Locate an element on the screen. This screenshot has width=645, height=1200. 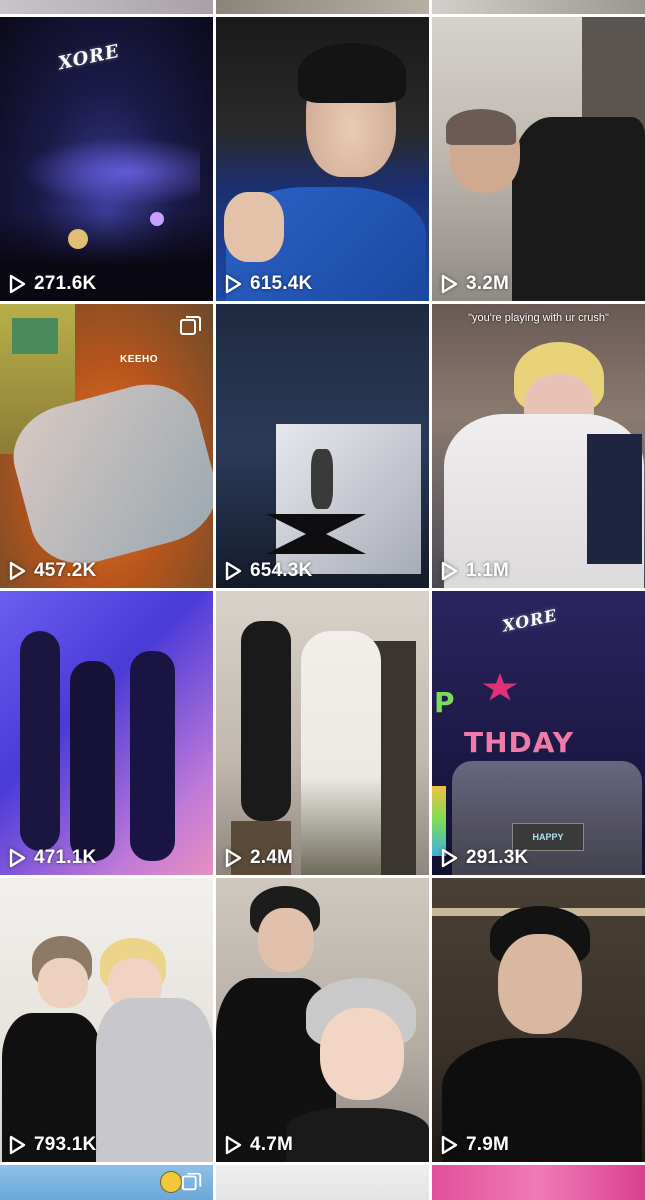
stage-lights is located at coordinates (110, 172).